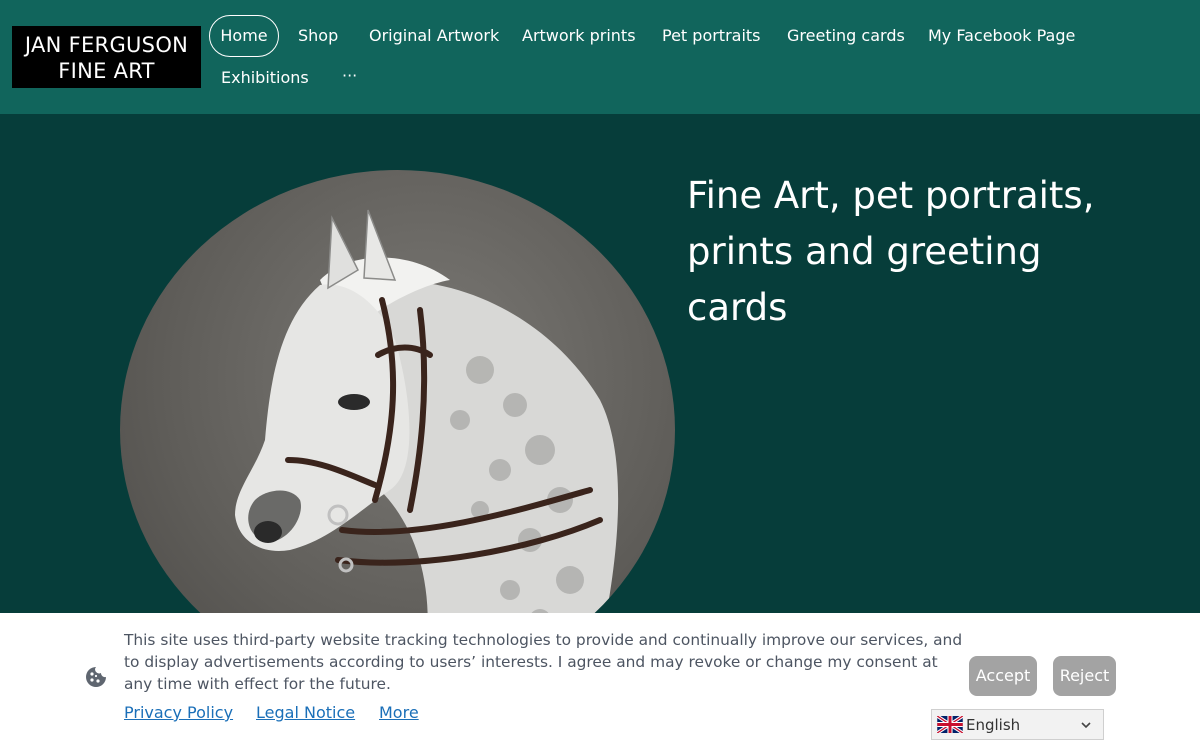  Describe the element at coordinates (318, 36) in the screenshot. I see `nav-shop: Shop` at that location.